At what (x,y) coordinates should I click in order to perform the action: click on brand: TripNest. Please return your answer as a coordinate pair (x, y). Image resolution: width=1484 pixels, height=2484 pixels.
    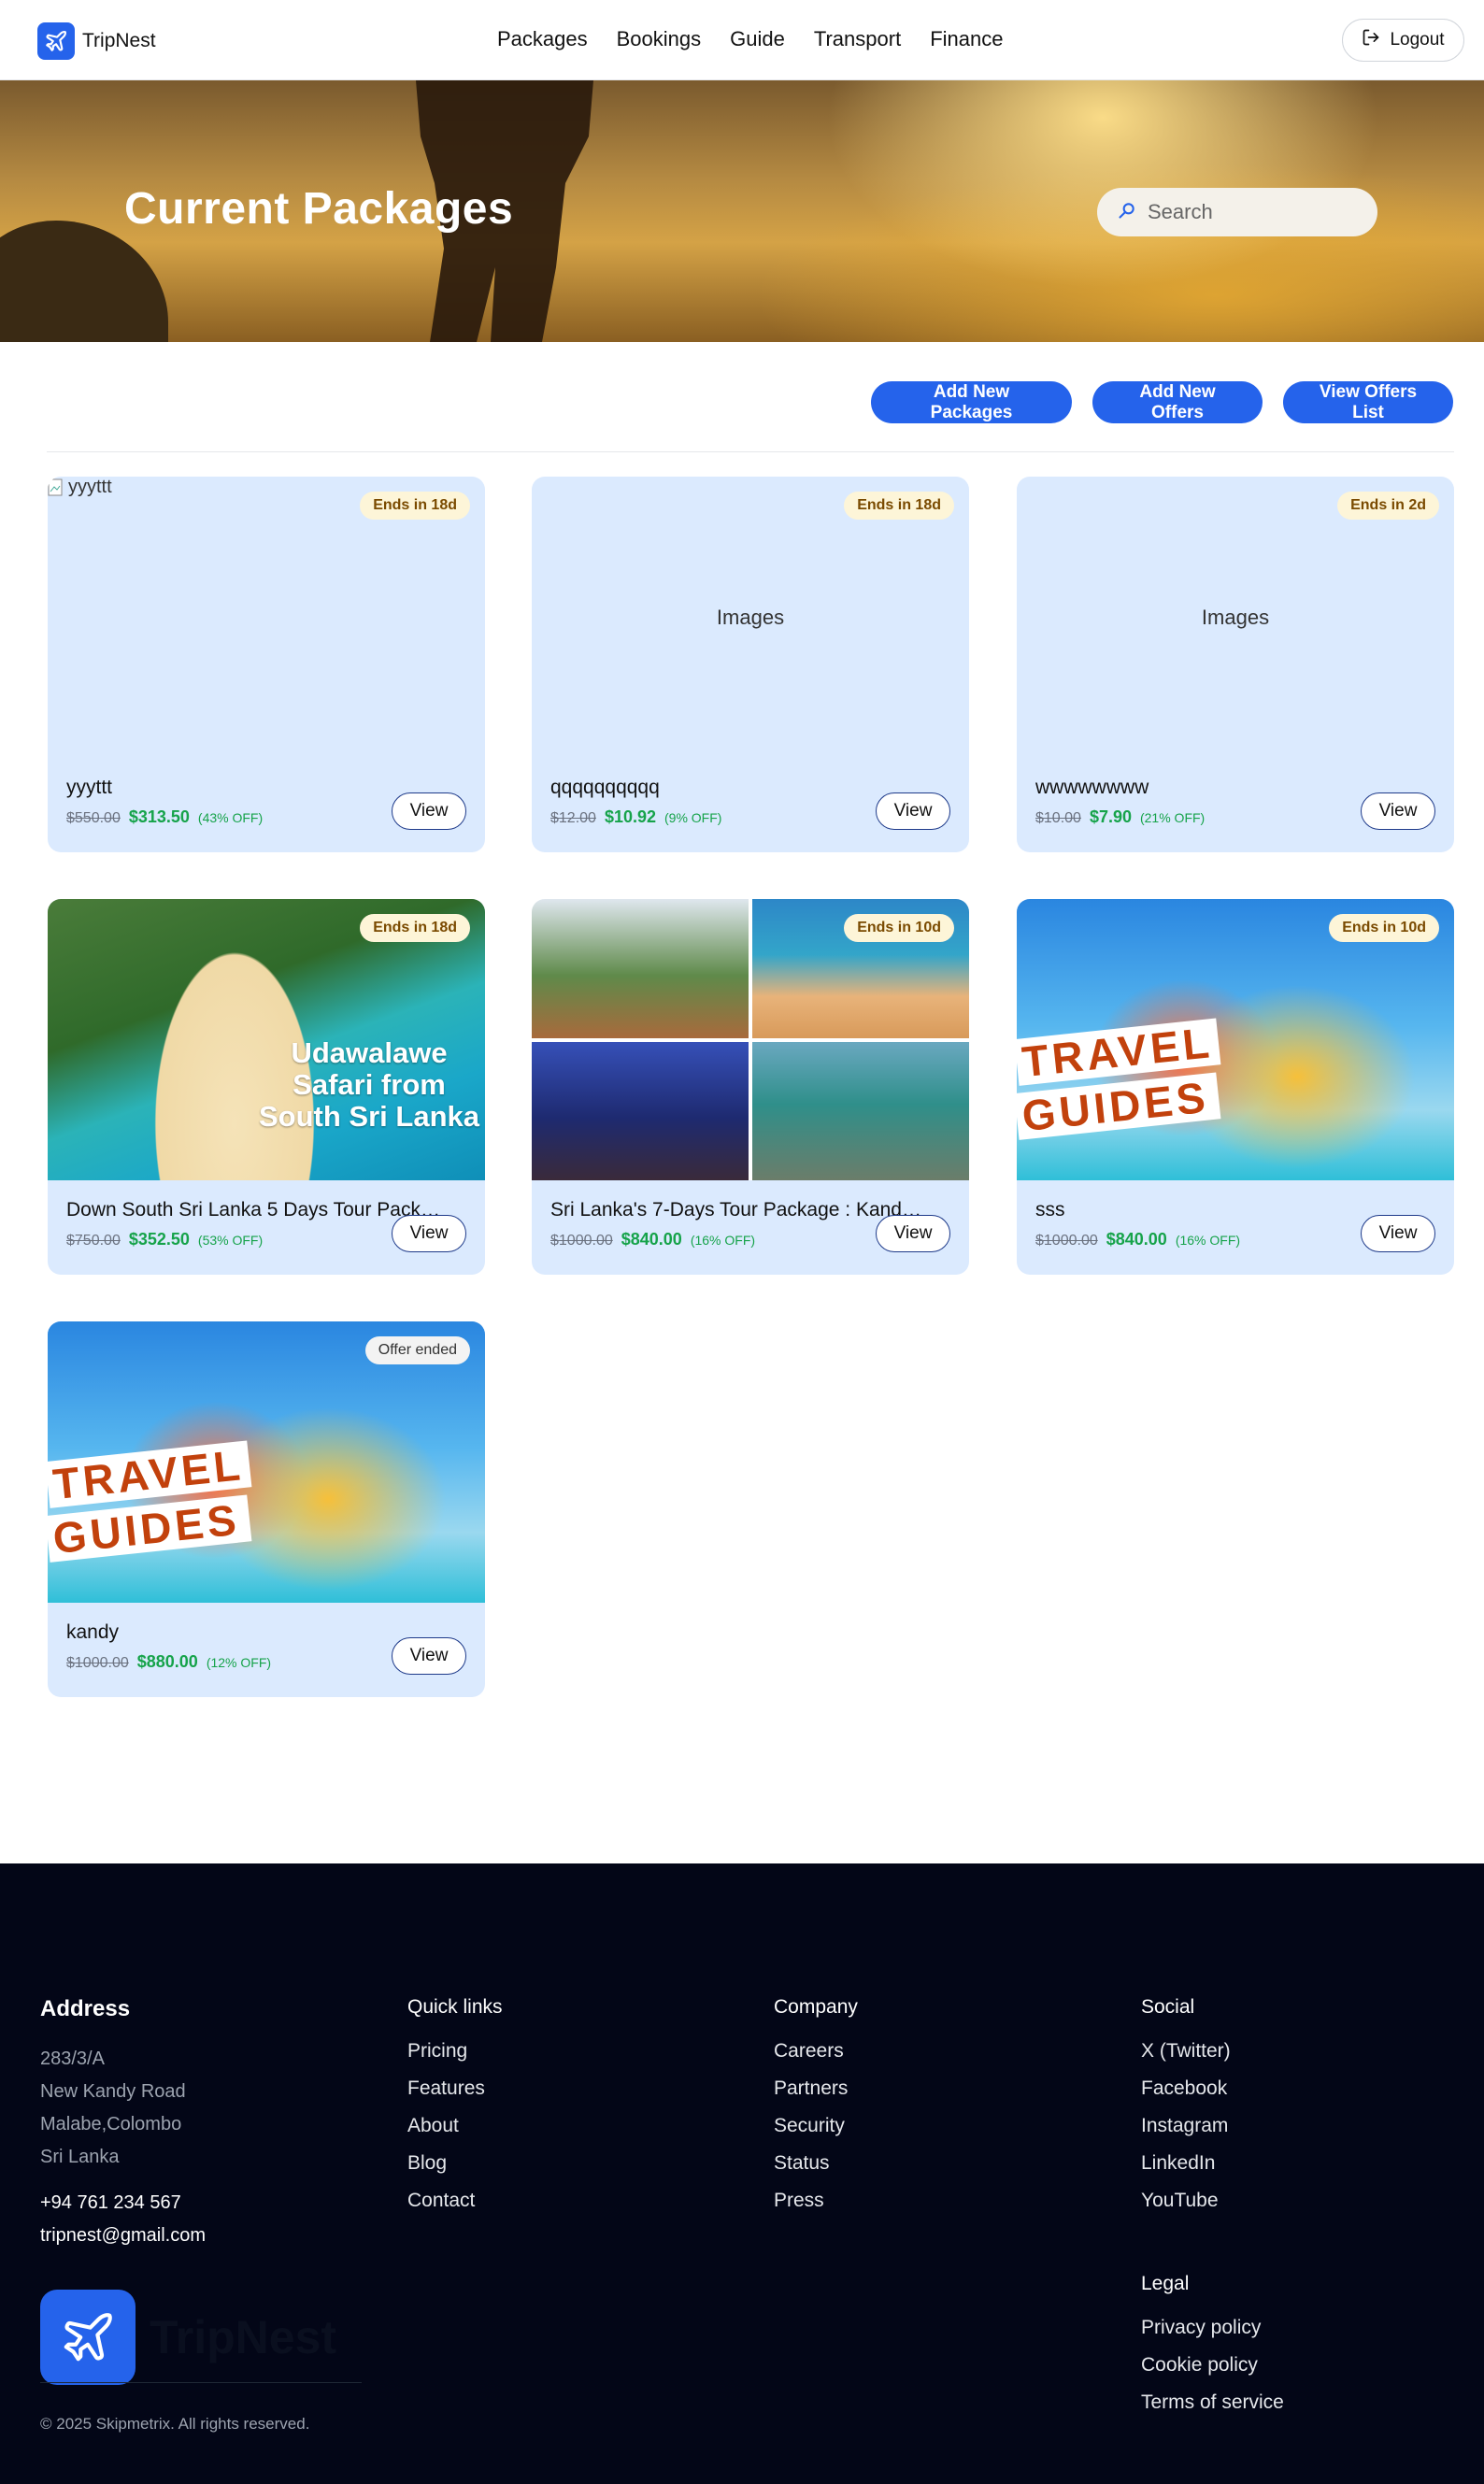
    Looking at the image, I should click on (96, 41).